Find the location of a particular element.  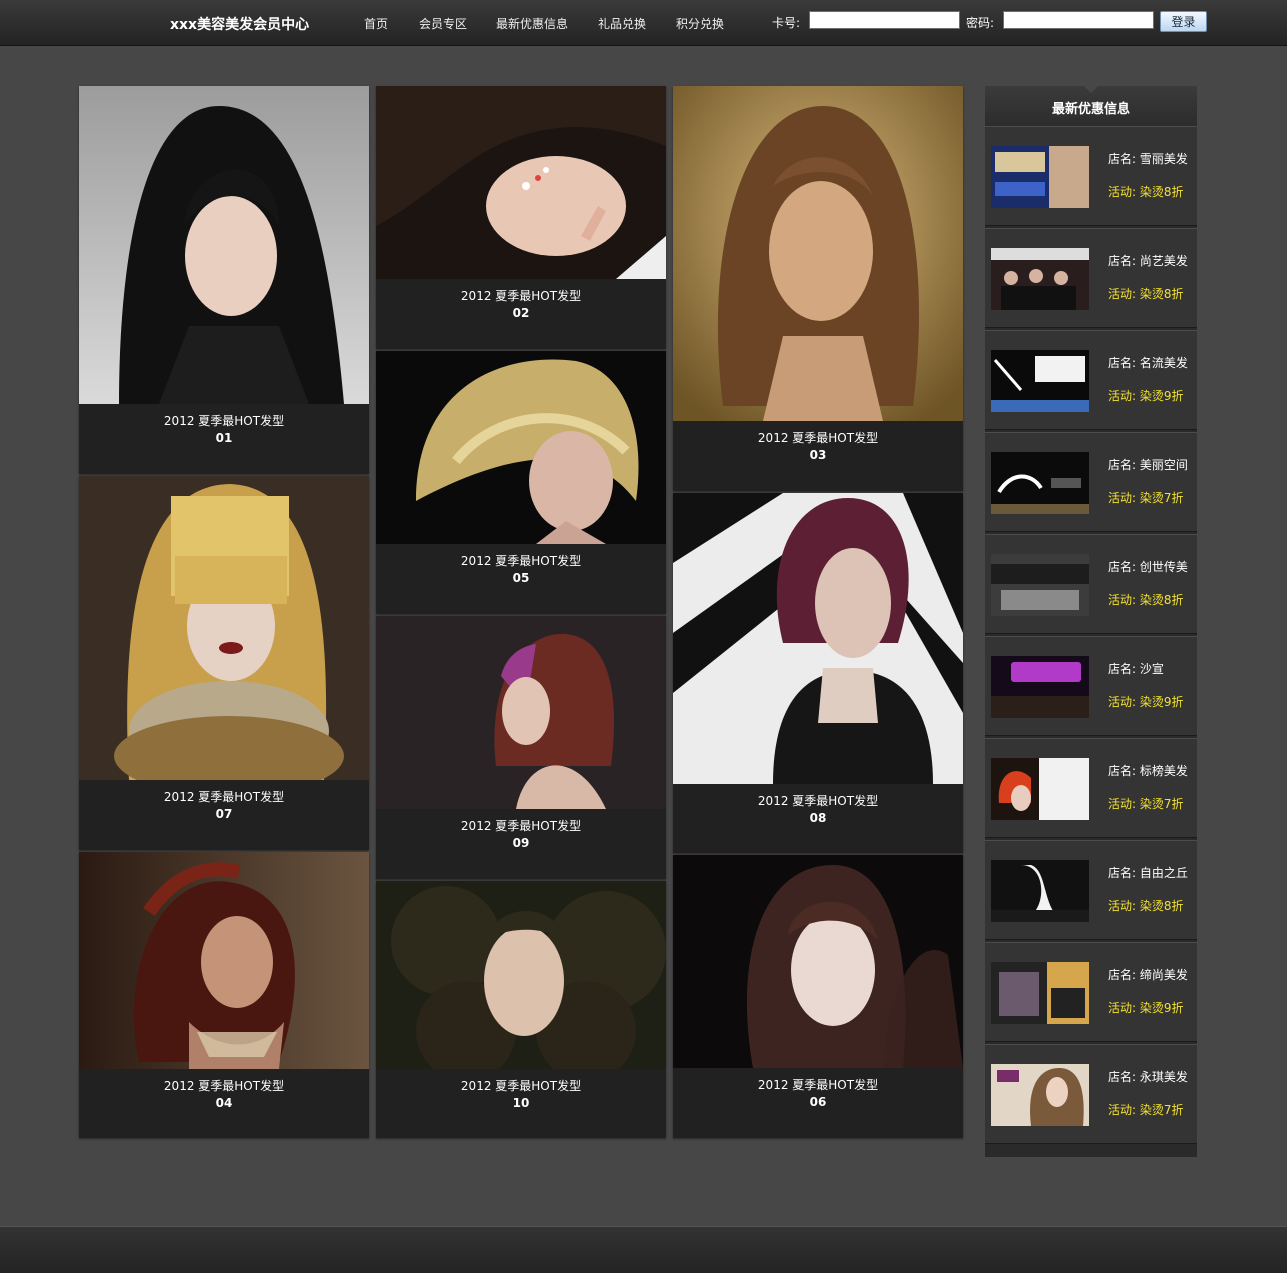

hairstyle-card: 2012 夏季最HOT发型 06 is located at coordinates (818, 996).